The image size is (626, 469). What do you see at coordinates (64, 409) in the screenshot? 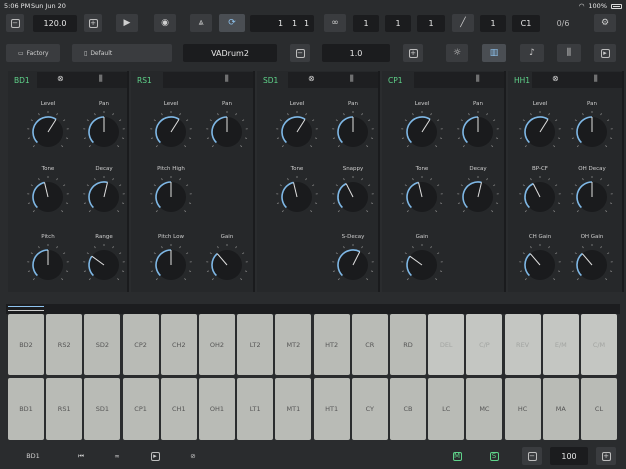
I see `pad-rs1: RS1` at bounding box center [64, 409].